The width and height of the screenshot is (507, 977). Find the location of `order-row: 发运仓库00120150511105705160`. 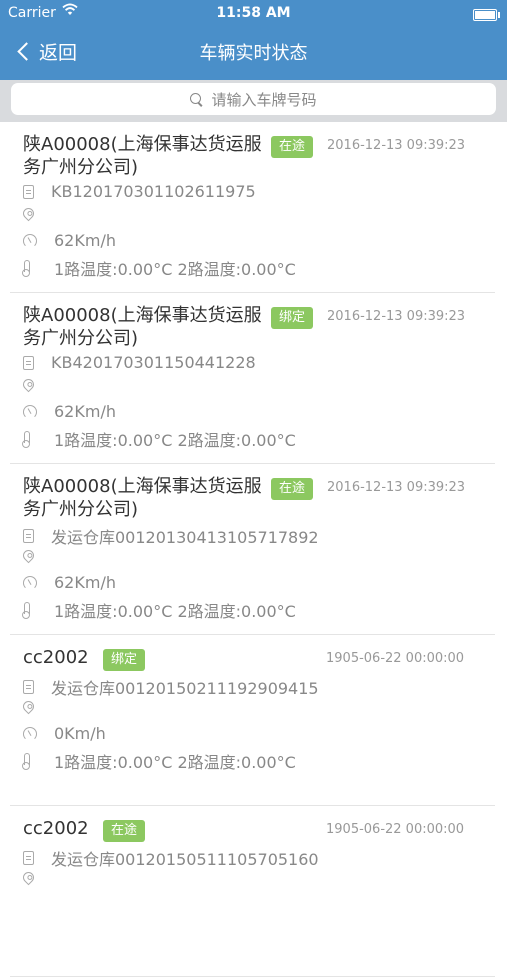

order-row: 发运仓库00120150511105705160 is located at coordinates (171, 858).